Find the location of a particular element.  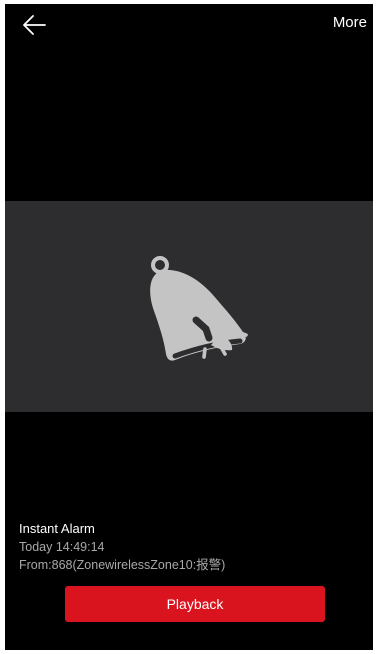

bell-icon is located at coordinates (199, 308).